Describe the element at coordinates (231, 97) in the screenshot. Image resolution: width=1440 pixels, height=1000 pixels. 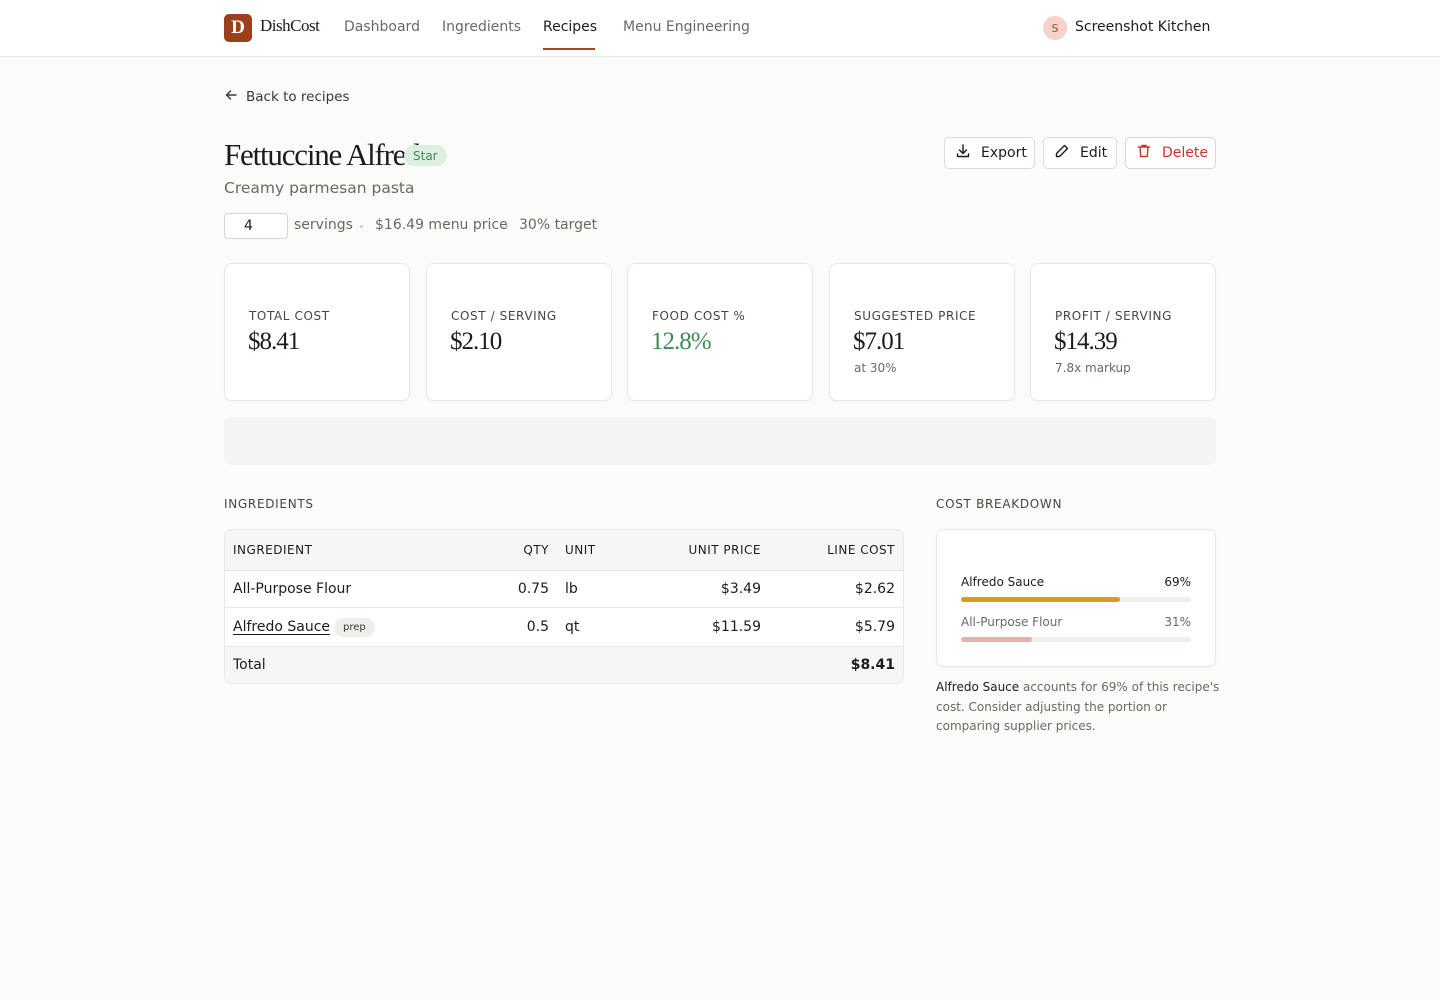
I see `arrow-left-icon` at that location.